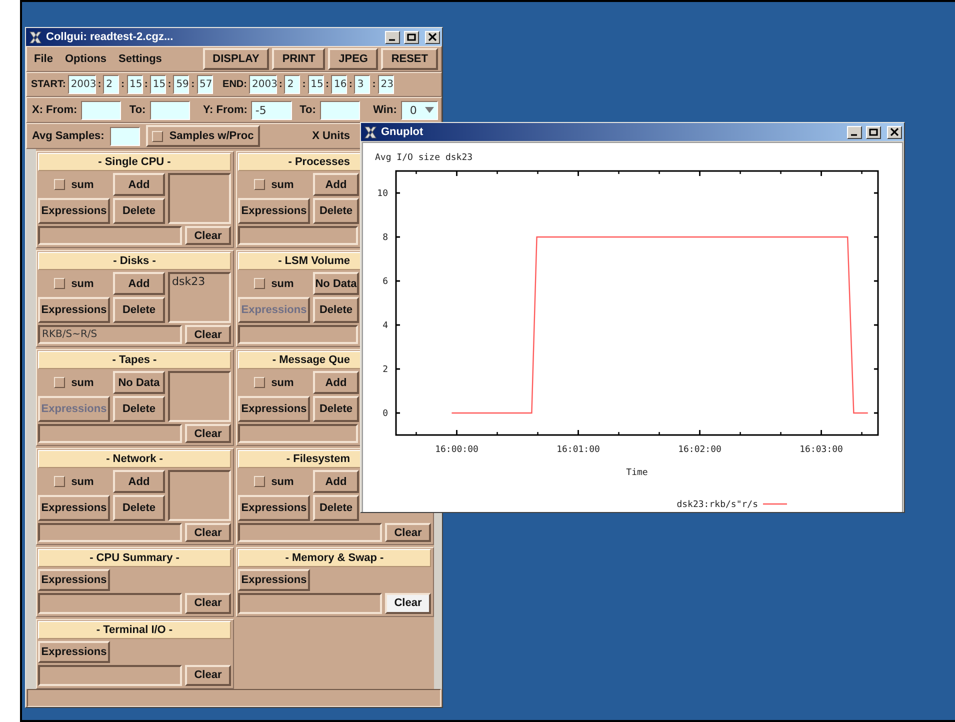 The image size is (955, 722). I want to click on menu-item: File, so click(43, 59).